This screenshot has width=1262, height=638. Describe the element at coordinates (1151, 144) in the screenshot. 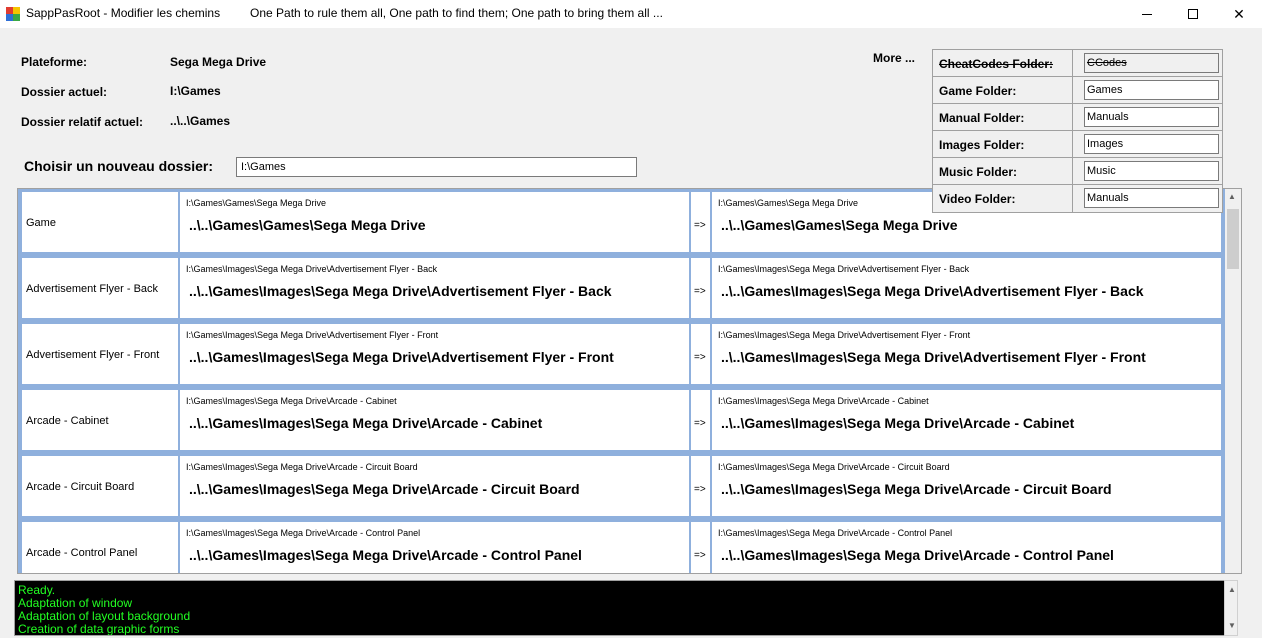

I see `images-folder-input: Images` at that location.